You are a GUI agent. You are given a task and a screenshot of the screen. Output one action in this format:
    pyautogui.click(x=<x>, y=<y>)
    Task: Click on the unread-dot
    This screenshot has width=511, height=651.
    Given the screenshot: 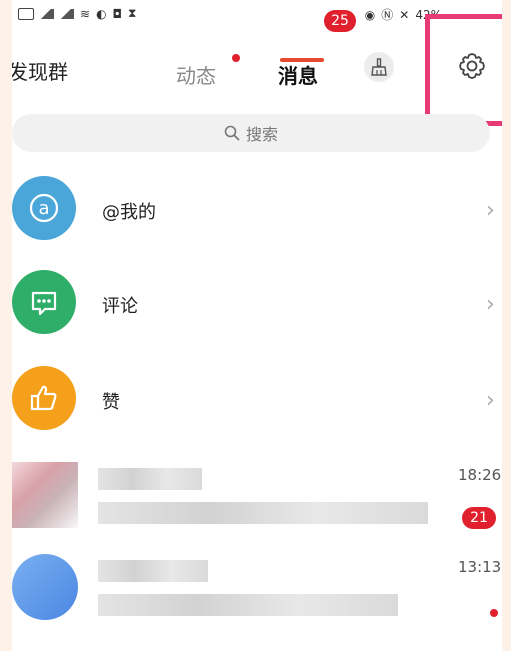 What is the action you would take?
    pyautogui.click(x=494, y=613)
    